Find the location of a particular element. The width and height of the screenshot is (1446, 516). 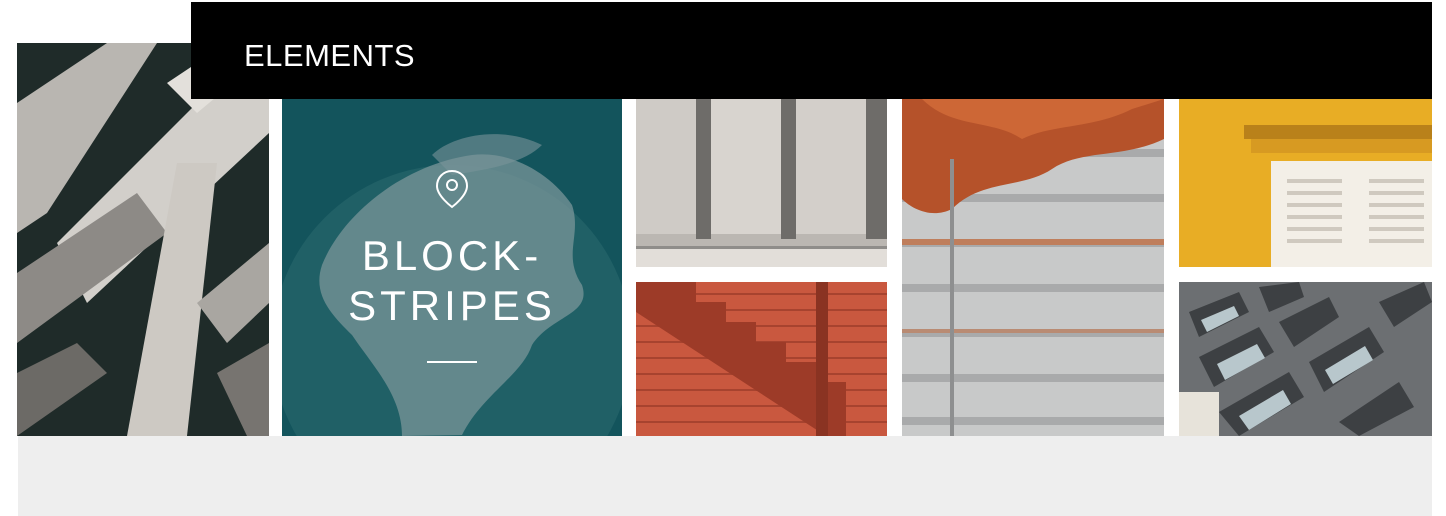

gallery-tile-autumn-leaves-fence is located at coordinates (1033, 267).